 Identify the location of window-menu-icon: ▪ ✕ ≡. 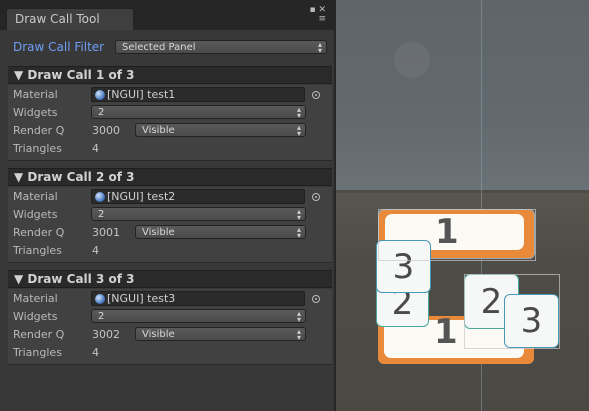
(317, 15).